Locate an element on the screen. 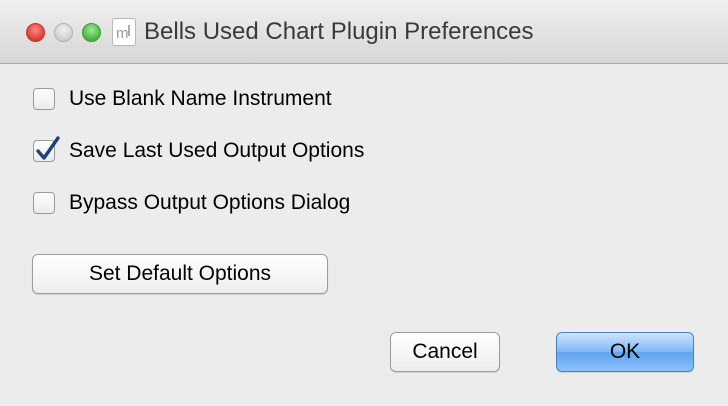 This screenshot has width=728, height=406. use-blank-name-instrument-checkbox is located at coordinates (44, 99).